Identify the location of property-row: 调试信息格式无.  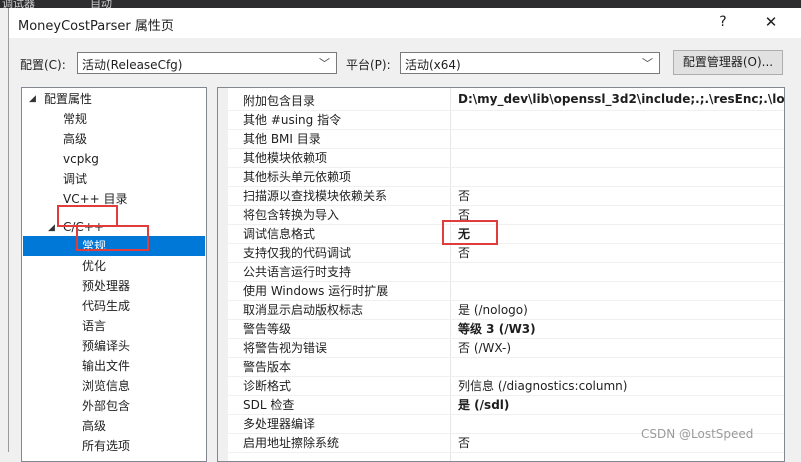
(501, 234).